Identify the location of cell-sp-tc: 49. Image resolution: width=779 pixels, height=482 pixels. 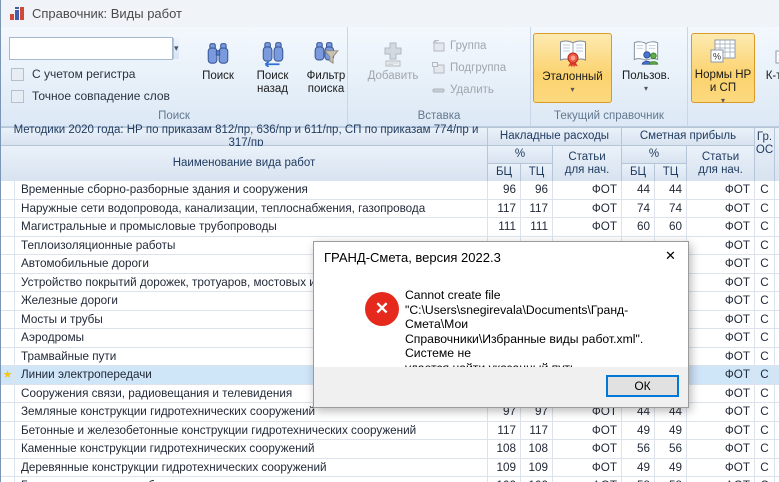
(671, 467).